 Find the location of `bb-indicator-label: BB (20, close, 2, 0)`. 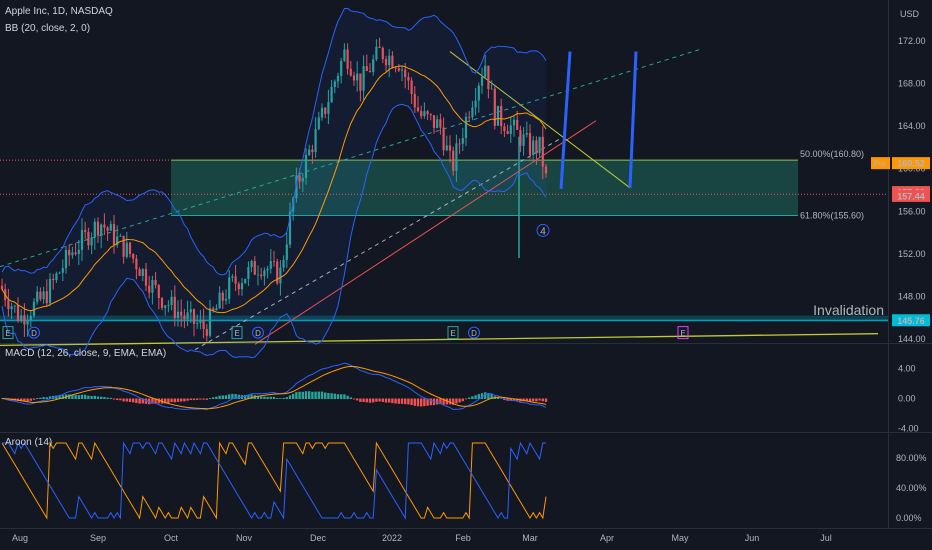

bb-indicator-label: BB (20, close, 2, 0) is located at coordinates (47, 28).